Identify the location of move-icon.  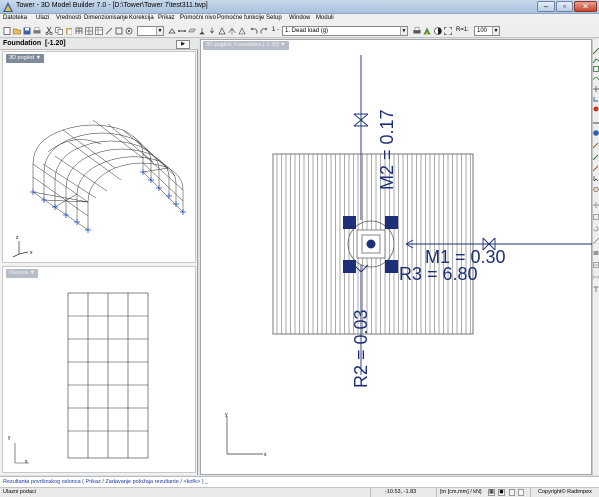
(596, 205).